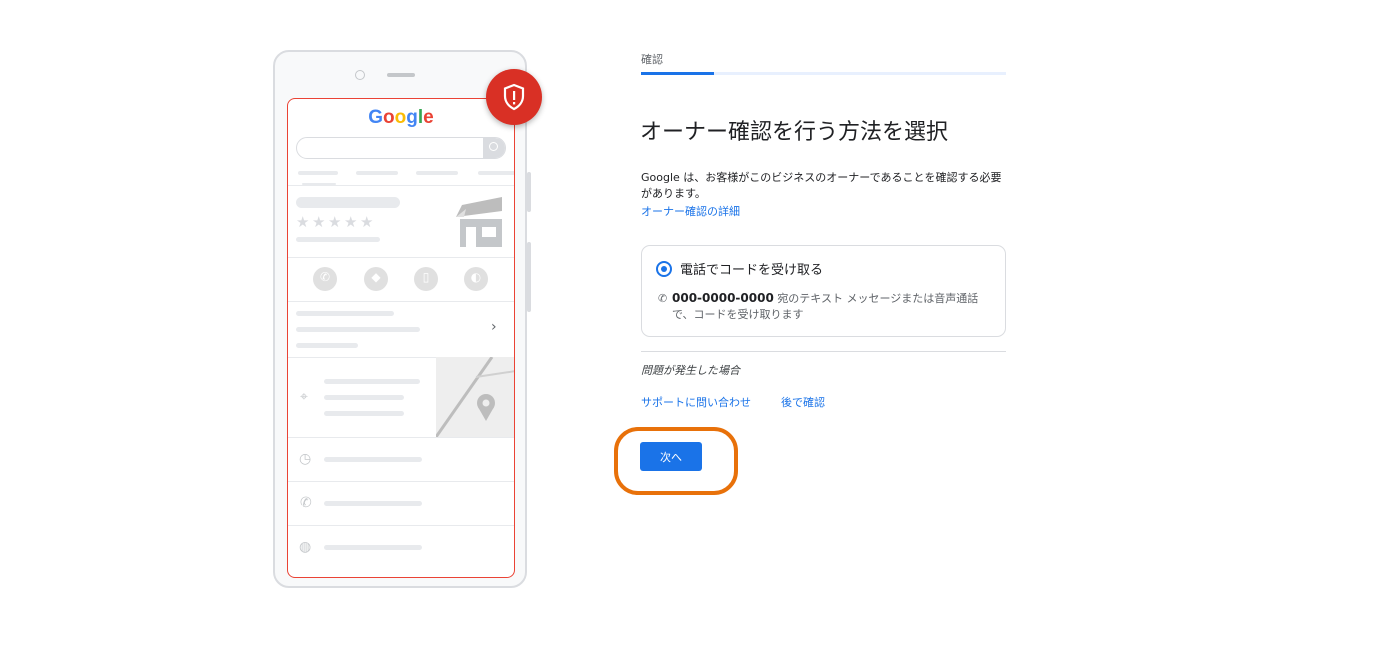 The width and height of the screenshot is (1400, 664). I want to click on progress-fill, so click(677, 73).